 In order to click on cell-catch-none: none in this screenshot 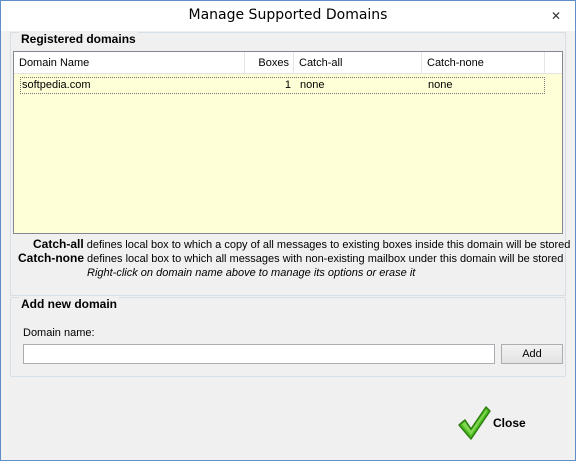, I will do `click(440, 85)`.